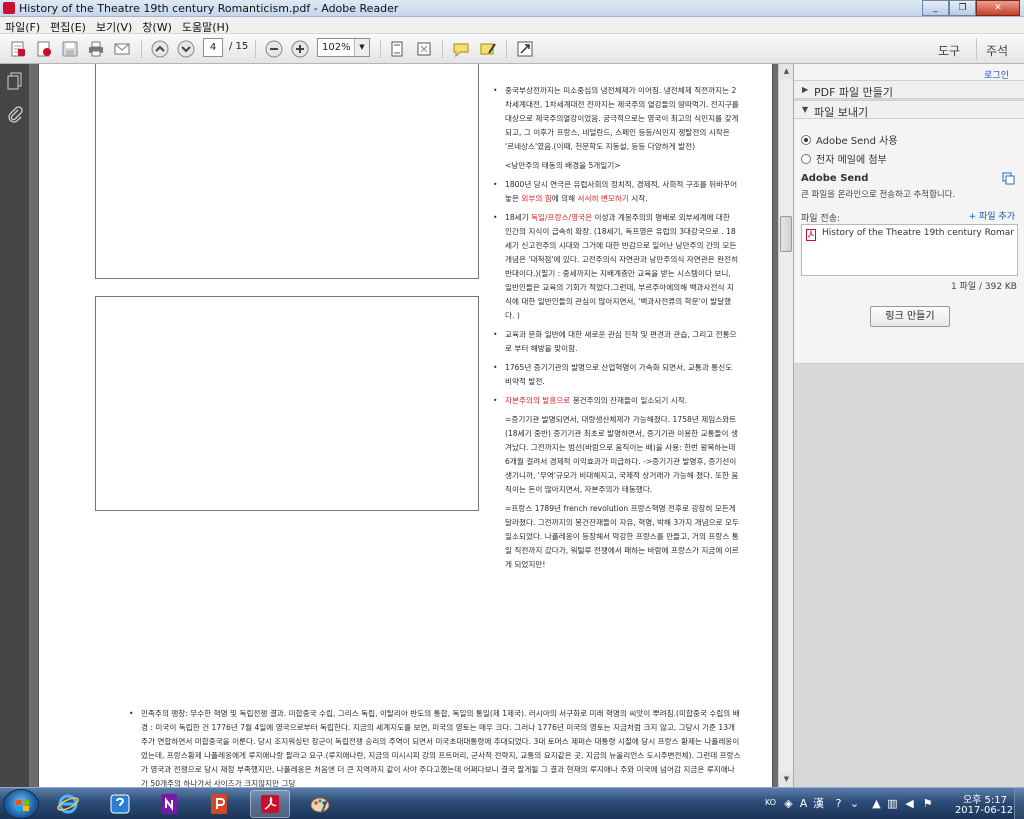 The image size is (1024, 819). What do you see at coordinates (849, 139) in the screenshot?
I see `option-adobe-send: Adobe Send 사용` at bounding box center [849, 139].